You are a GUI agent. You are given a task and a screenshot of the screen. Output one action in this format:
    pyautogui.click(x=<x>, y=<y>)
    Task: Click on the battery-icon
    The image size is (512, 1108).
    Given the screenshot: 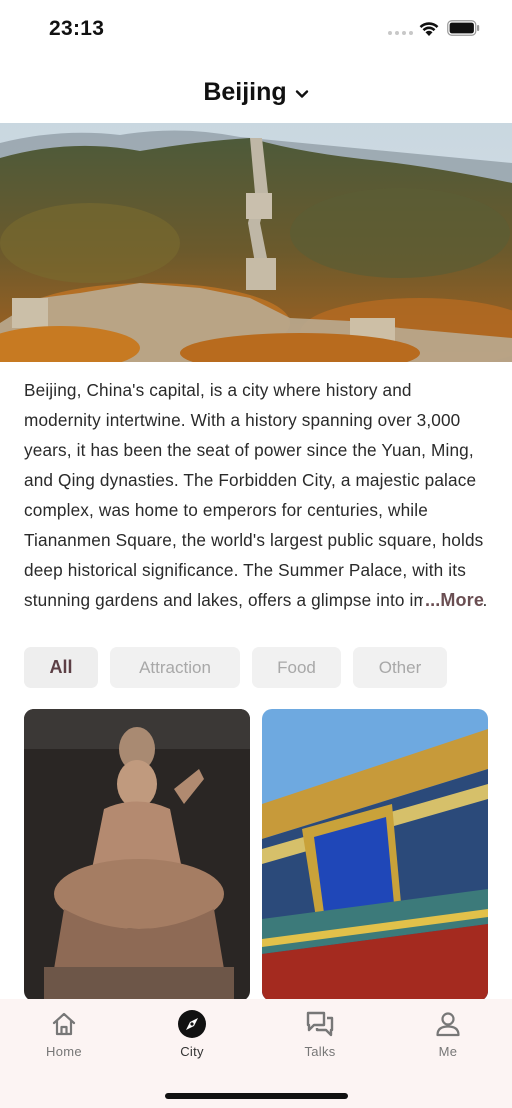 What is the action you would take?
    pyautogui.click(x=463, y=28)
    